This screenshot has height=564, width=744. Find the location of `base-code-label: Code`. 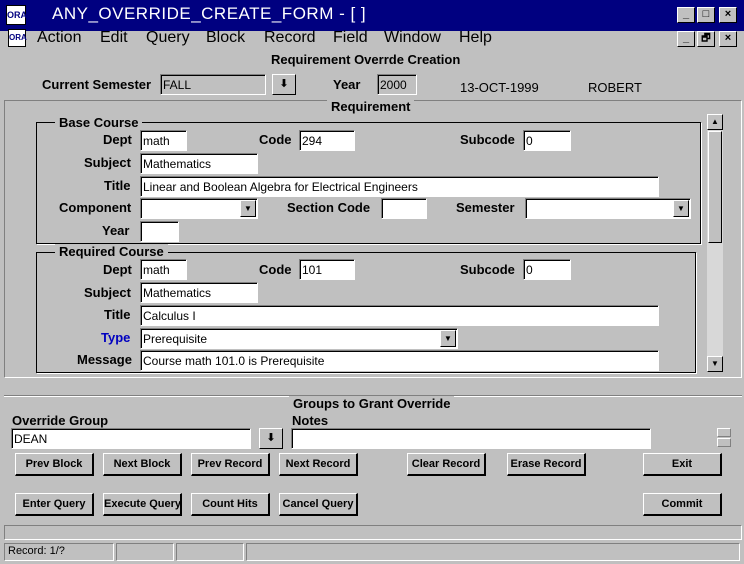

base-code-label: Code is located at coordinates (275, 139).